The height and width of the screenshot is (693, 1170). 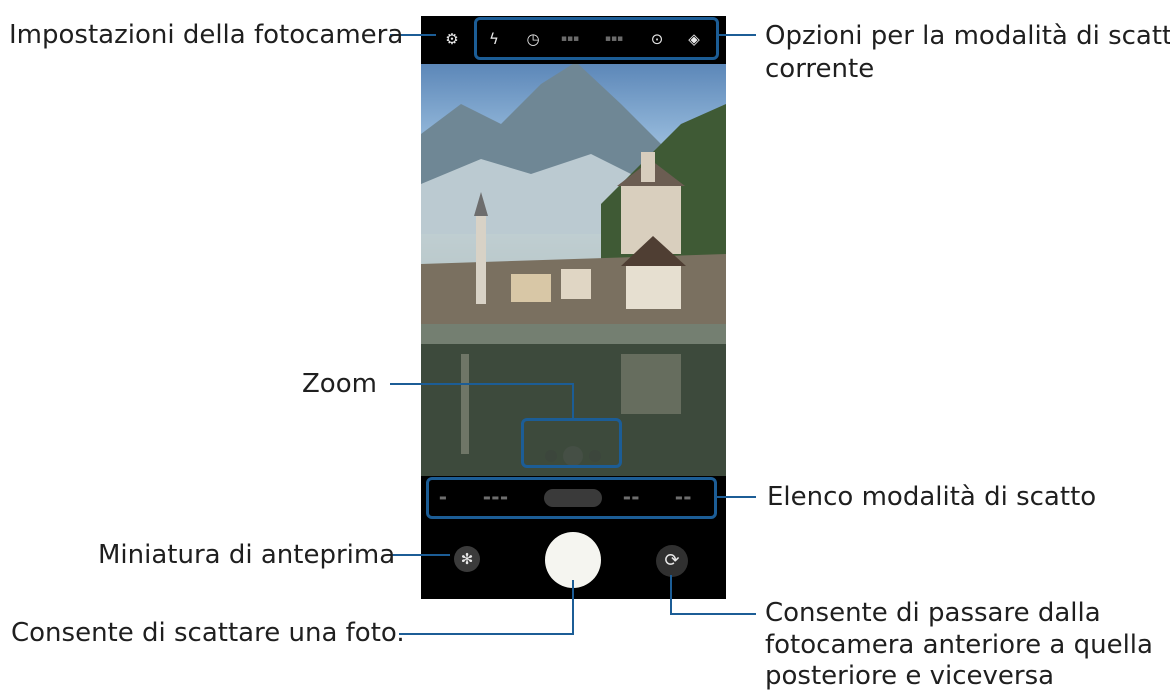 I want to click on thumbnail-callout: Miniatura di anteprima, so click(x=247, y=555).